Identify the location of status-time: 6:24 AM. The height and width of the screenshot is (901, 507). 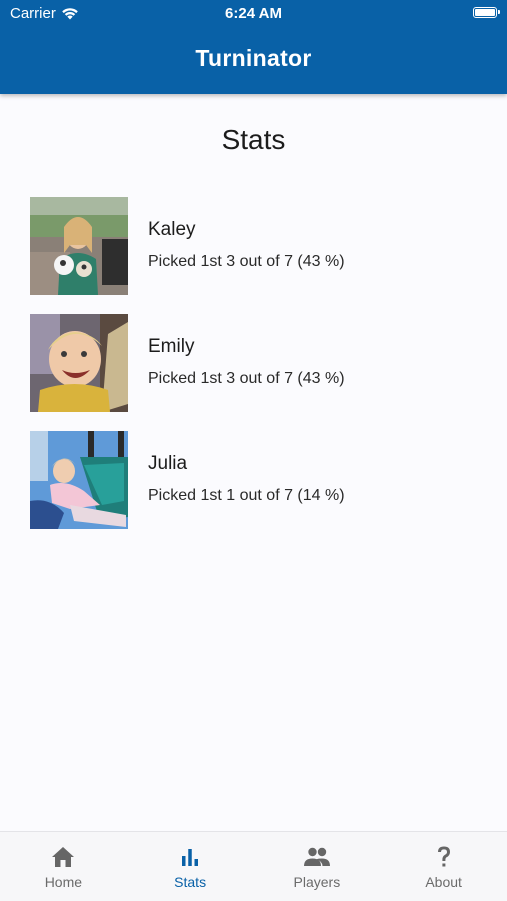
(253, 13).